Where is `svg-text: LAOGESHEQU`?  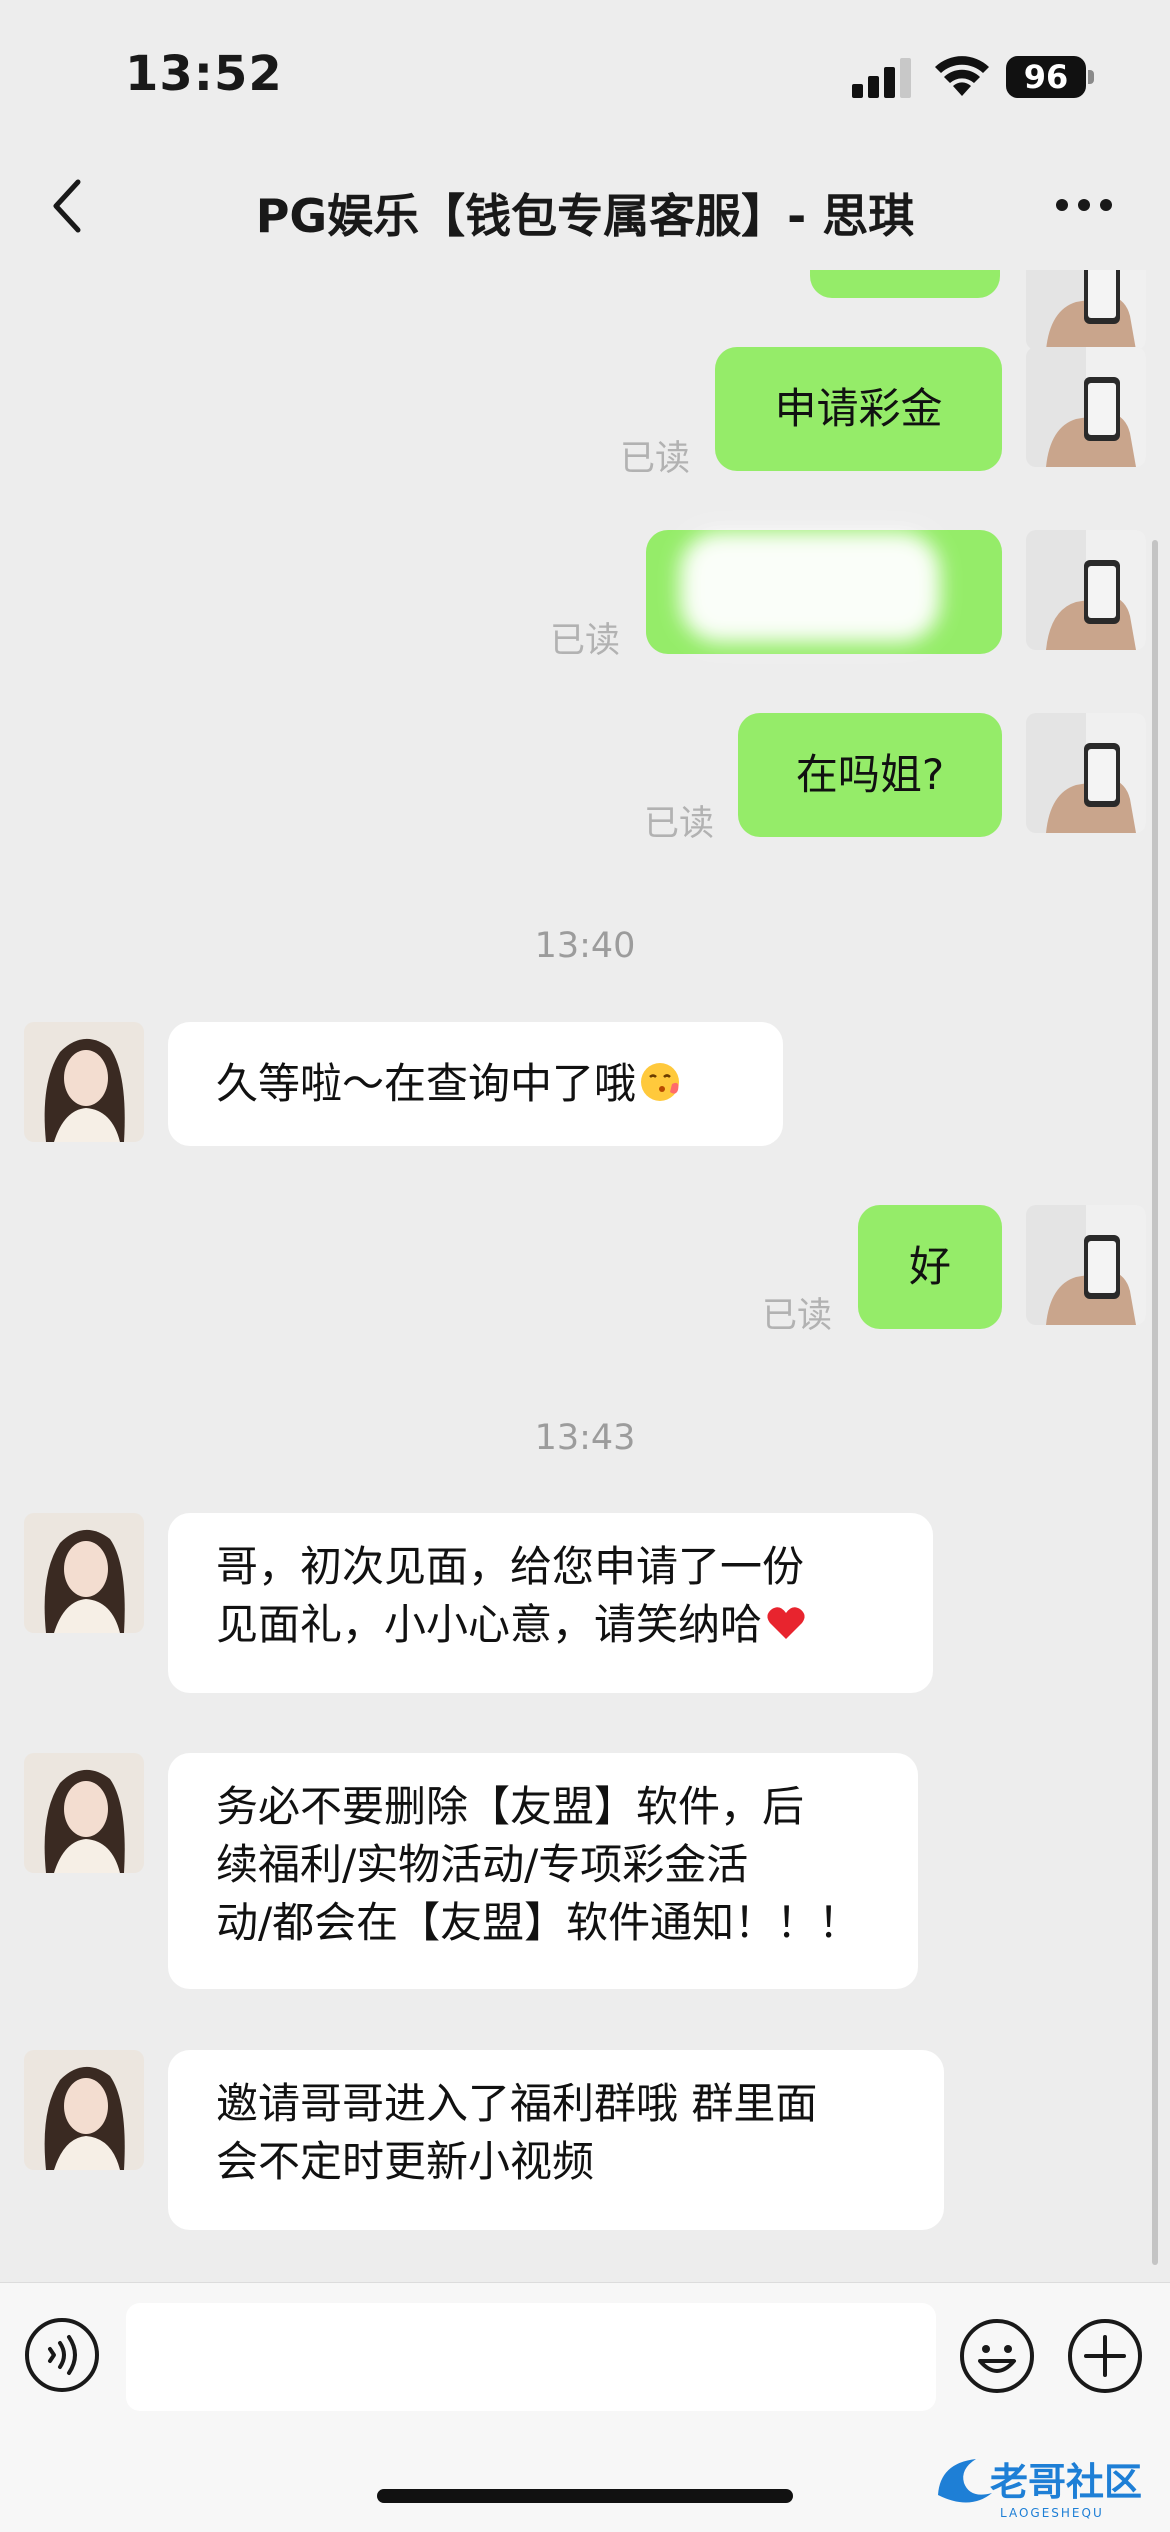 svg-text: LAOGESHEQU is located at coordinates (1052, 2513).